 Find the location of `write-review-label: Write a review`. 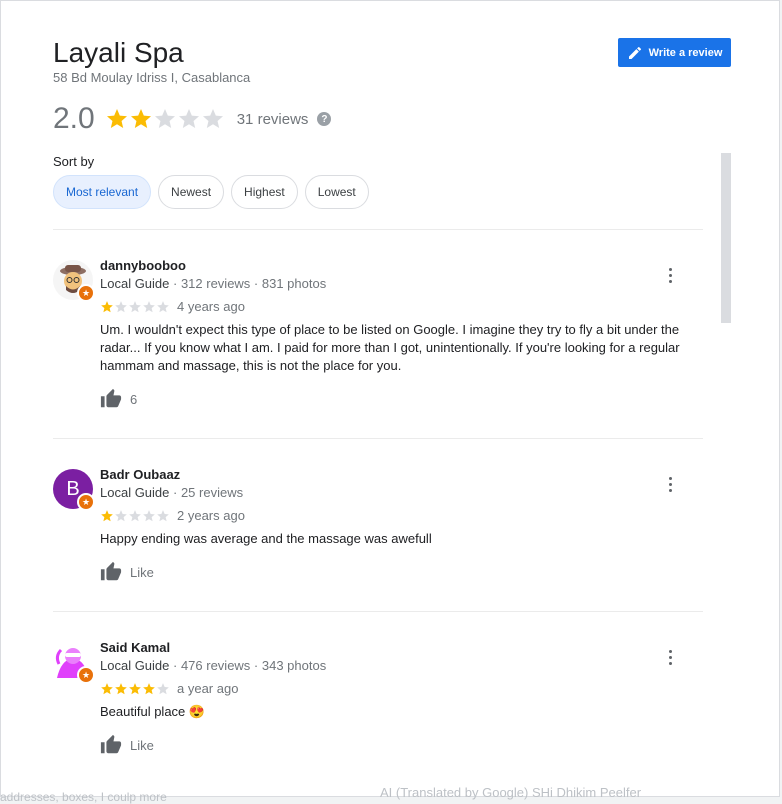

write-review-label: Write a review is located at coordinates (685, 52).